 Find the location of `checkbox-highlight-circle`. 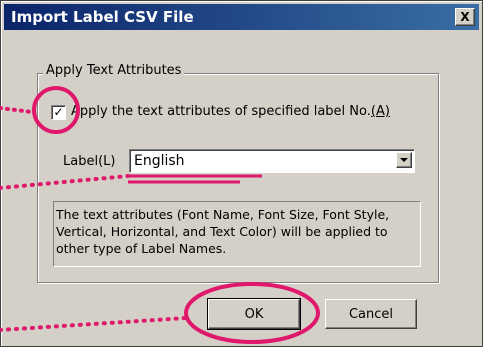

checkbox-highlight-circle is located at coordinates (56, 110).